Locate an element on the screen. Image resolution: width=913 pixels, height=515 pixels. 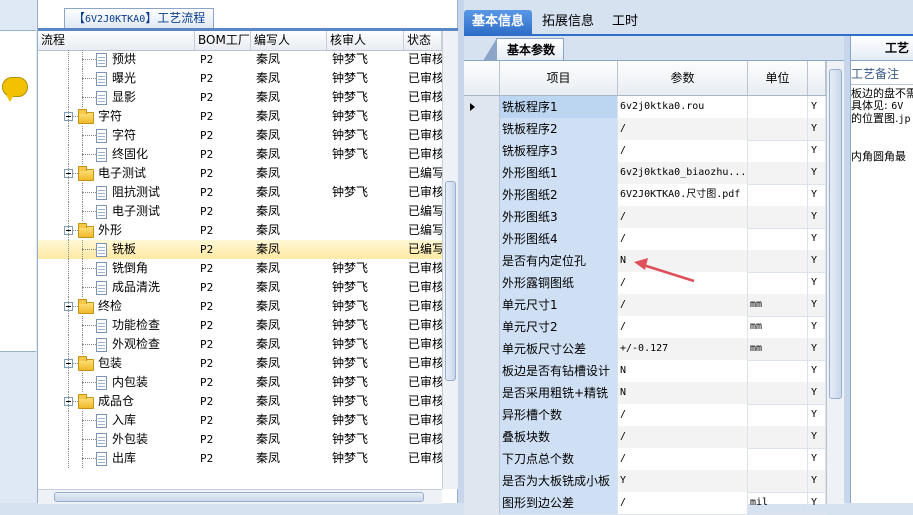
tree-vertical-scrollbar is located at coordinates (450, 260).